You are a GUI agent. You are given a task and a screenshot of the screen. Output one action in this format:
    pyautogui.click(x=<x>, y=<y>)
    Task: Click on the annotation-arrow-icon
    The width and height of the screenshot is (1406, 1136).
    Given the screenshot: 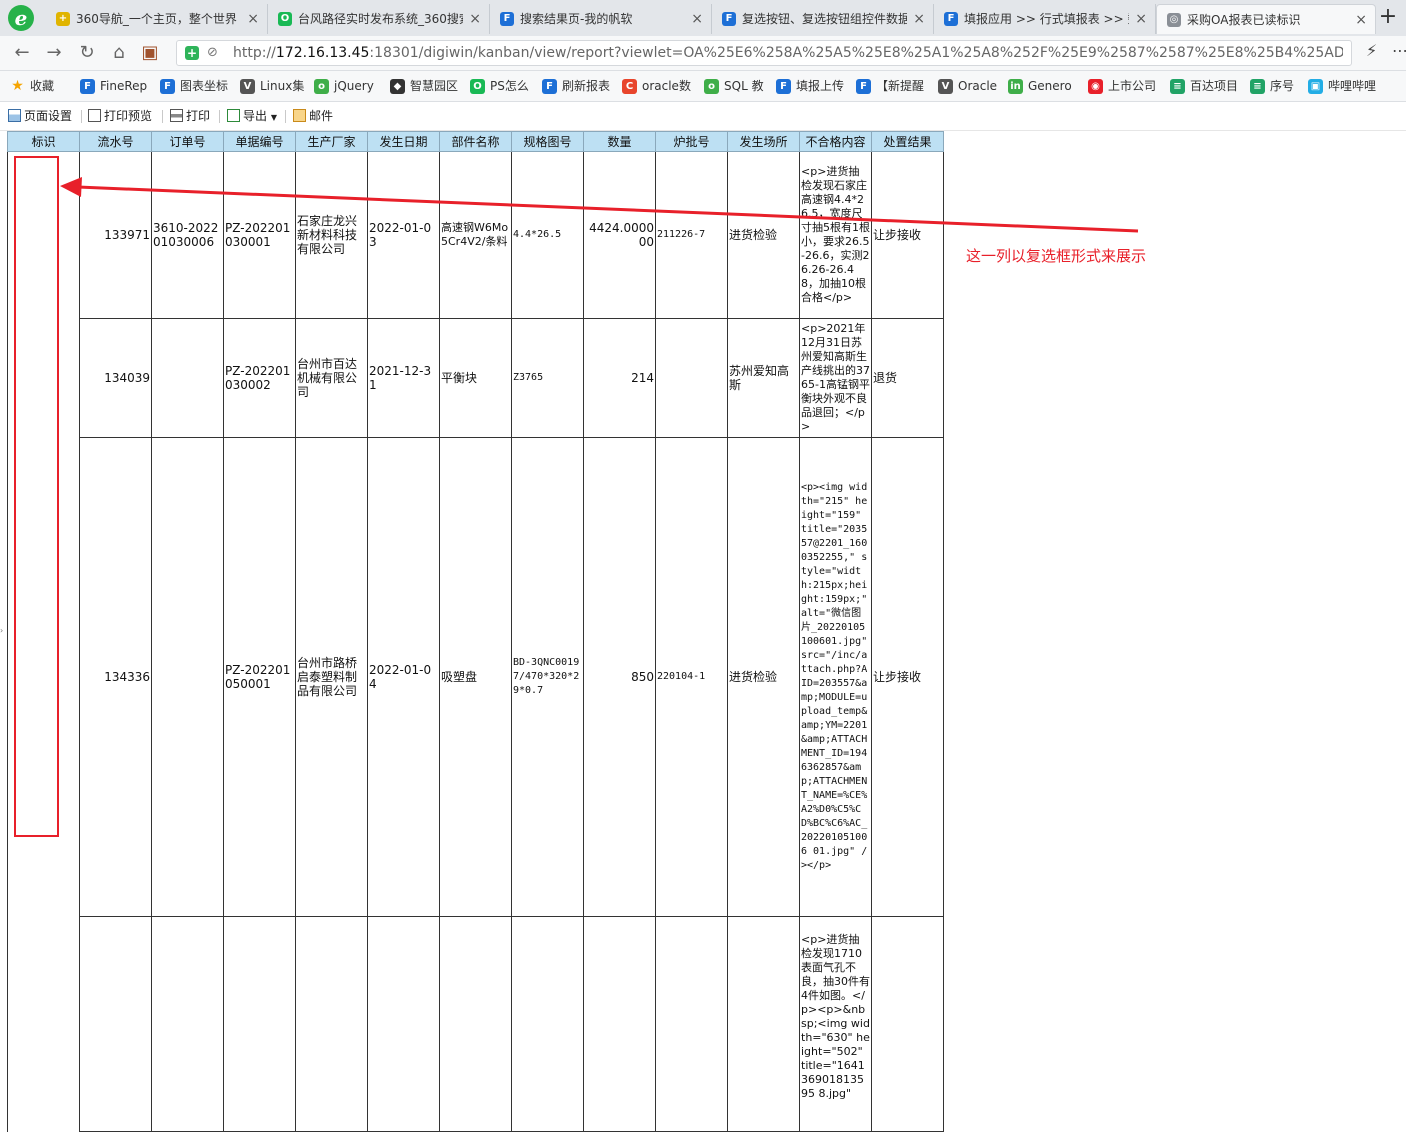 What is the action you would take?
    pyautogui.click(x=599, y=205)
    